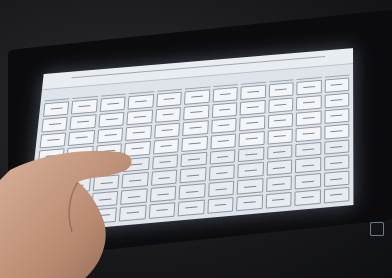 This screenshot has width=392, height=278. Describe the element at coordinates (377, 229) in the screenshot. I see `device-corner-icon` at that location.